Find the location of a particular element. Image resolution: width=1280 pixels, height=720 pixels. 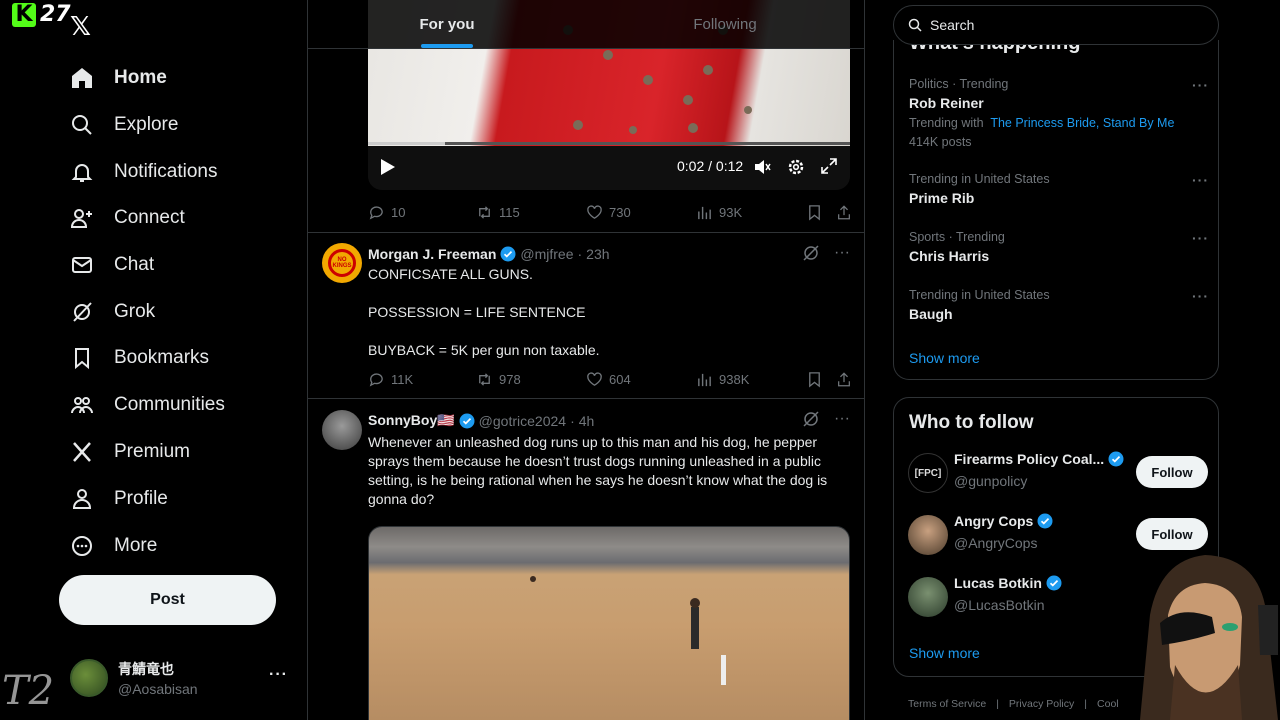

views-chart-icon is located at coordinates (704, 212).